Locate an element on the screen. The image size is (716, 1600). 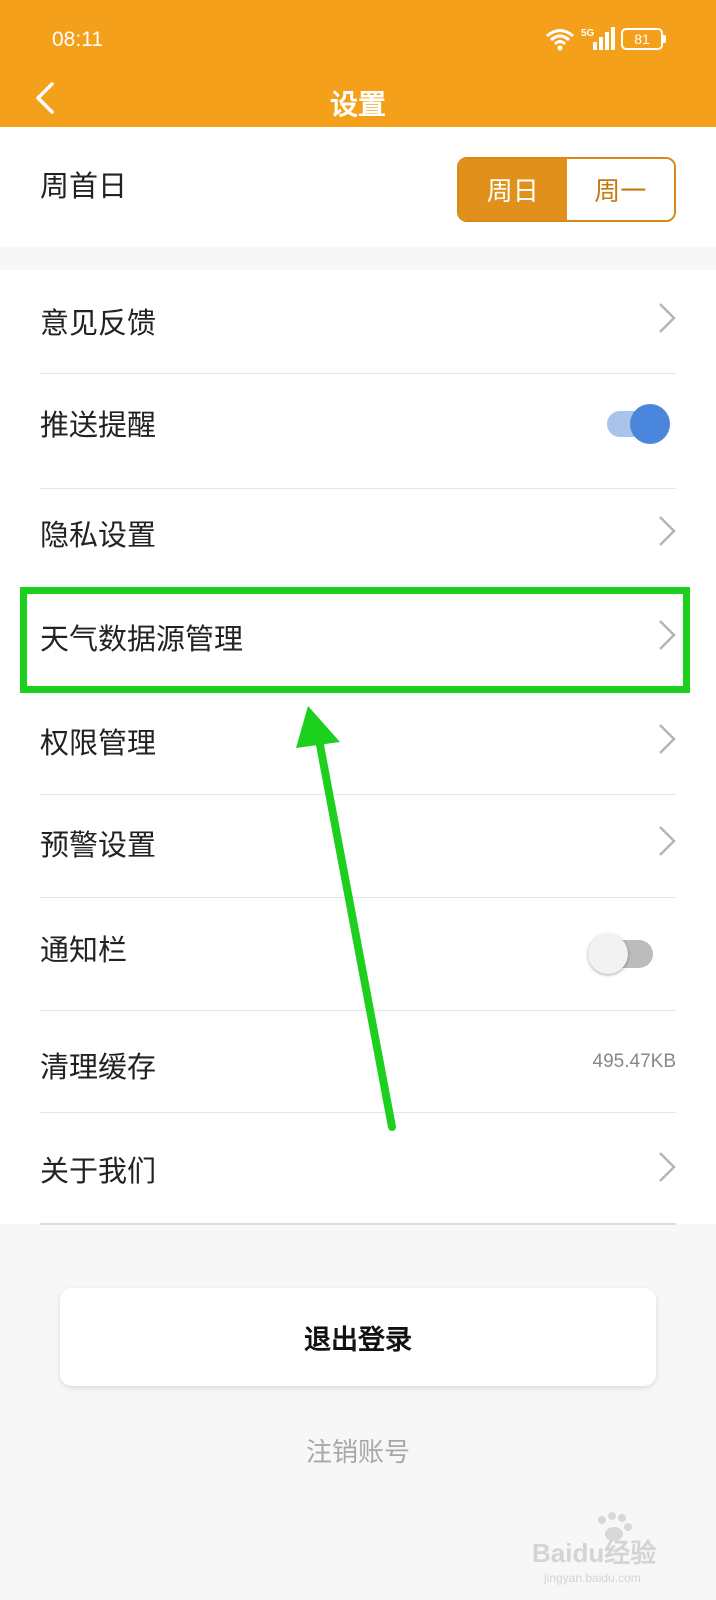
watermark-text: Baidu经验 is located at coordinates (594, 1553).